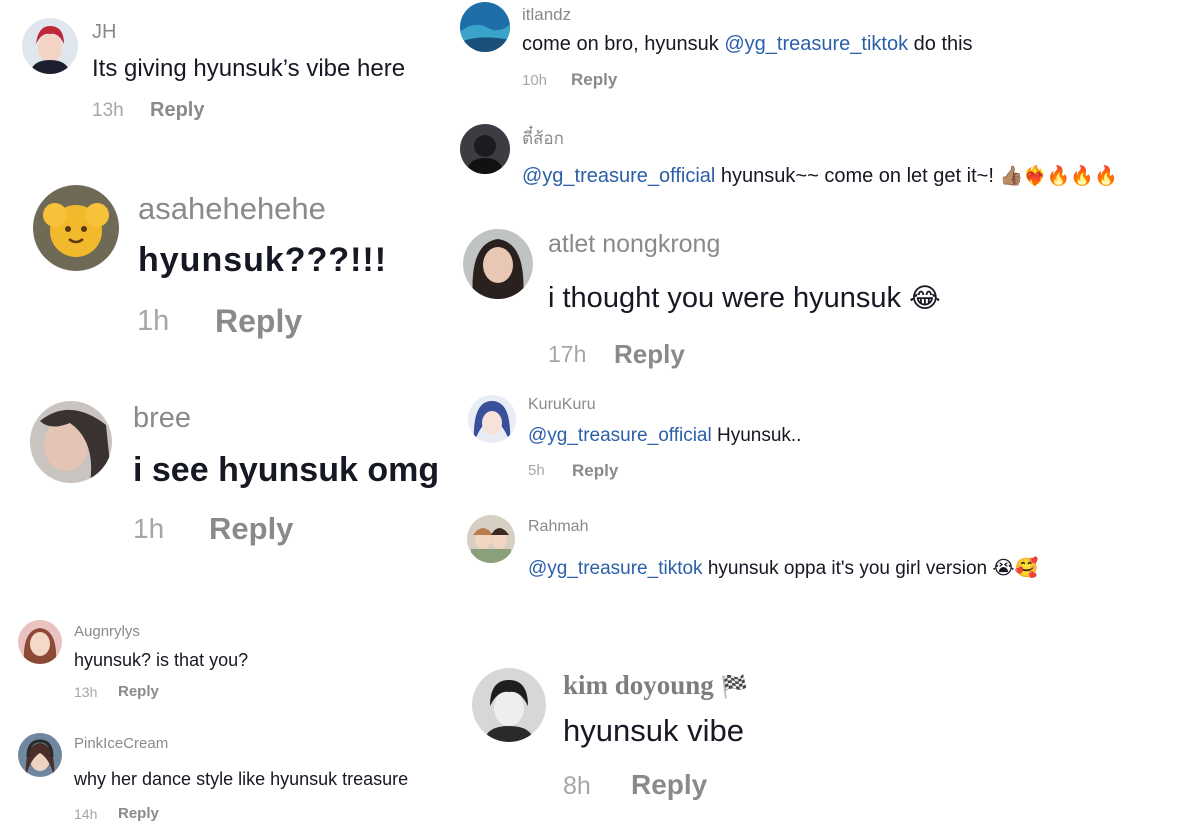 This screenshot has width=1200, height=838. What do you see at coordinates (562, 405) in the screenshot?
I see `username: KuruKuru` at bounding box center [562, 405].